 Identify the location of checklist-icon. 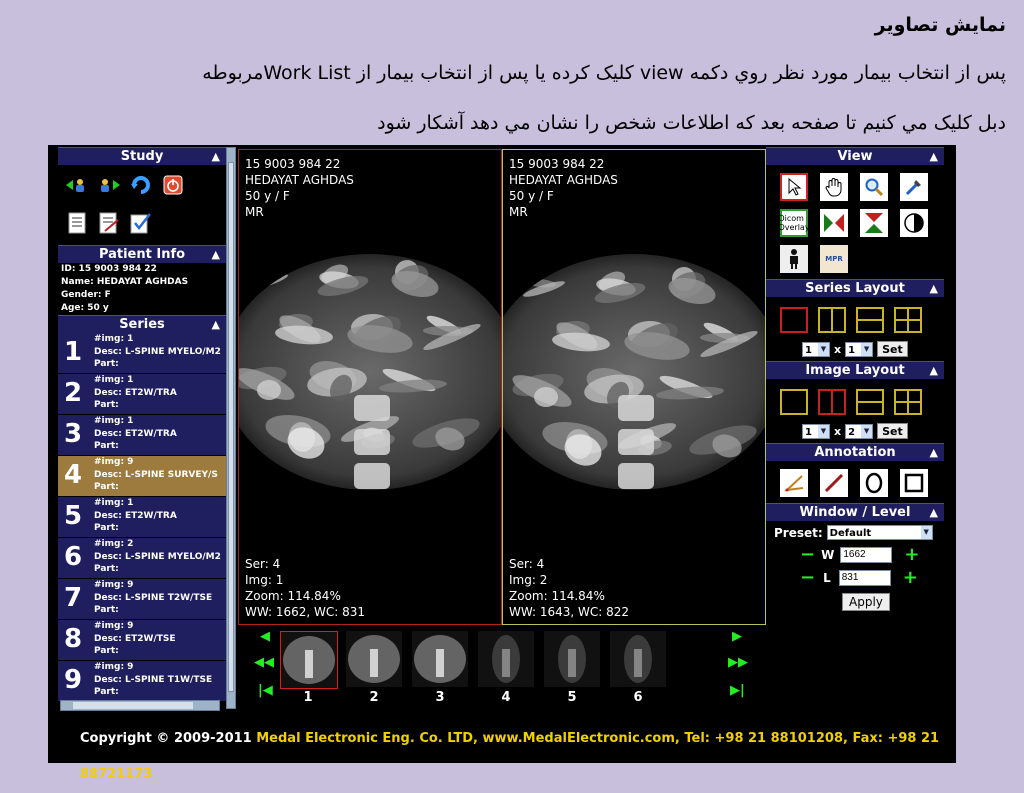
(141, 223).